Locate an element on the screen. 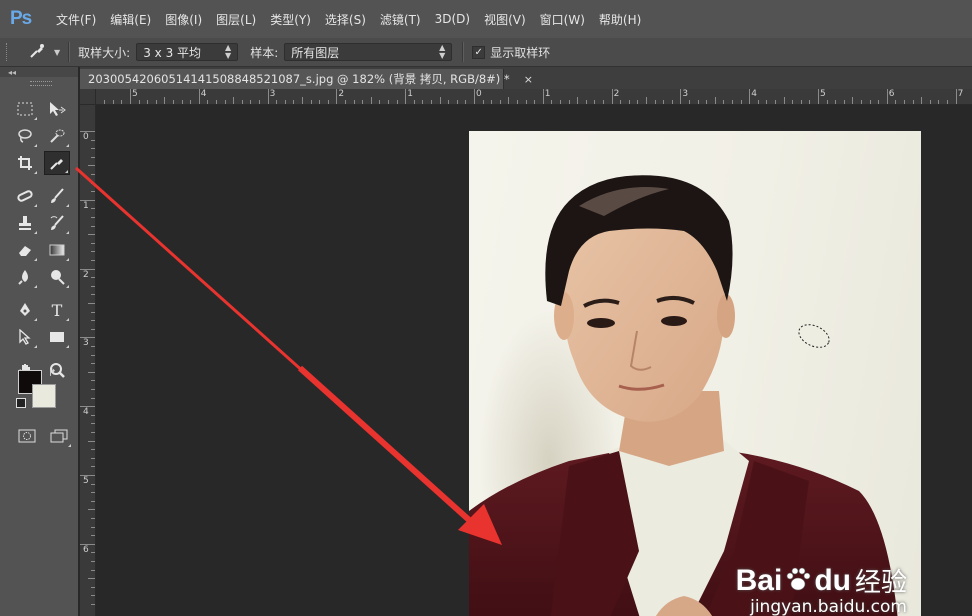 The image size is (972, 616). clone-stamp-tool is located at coordinates (25, 223).